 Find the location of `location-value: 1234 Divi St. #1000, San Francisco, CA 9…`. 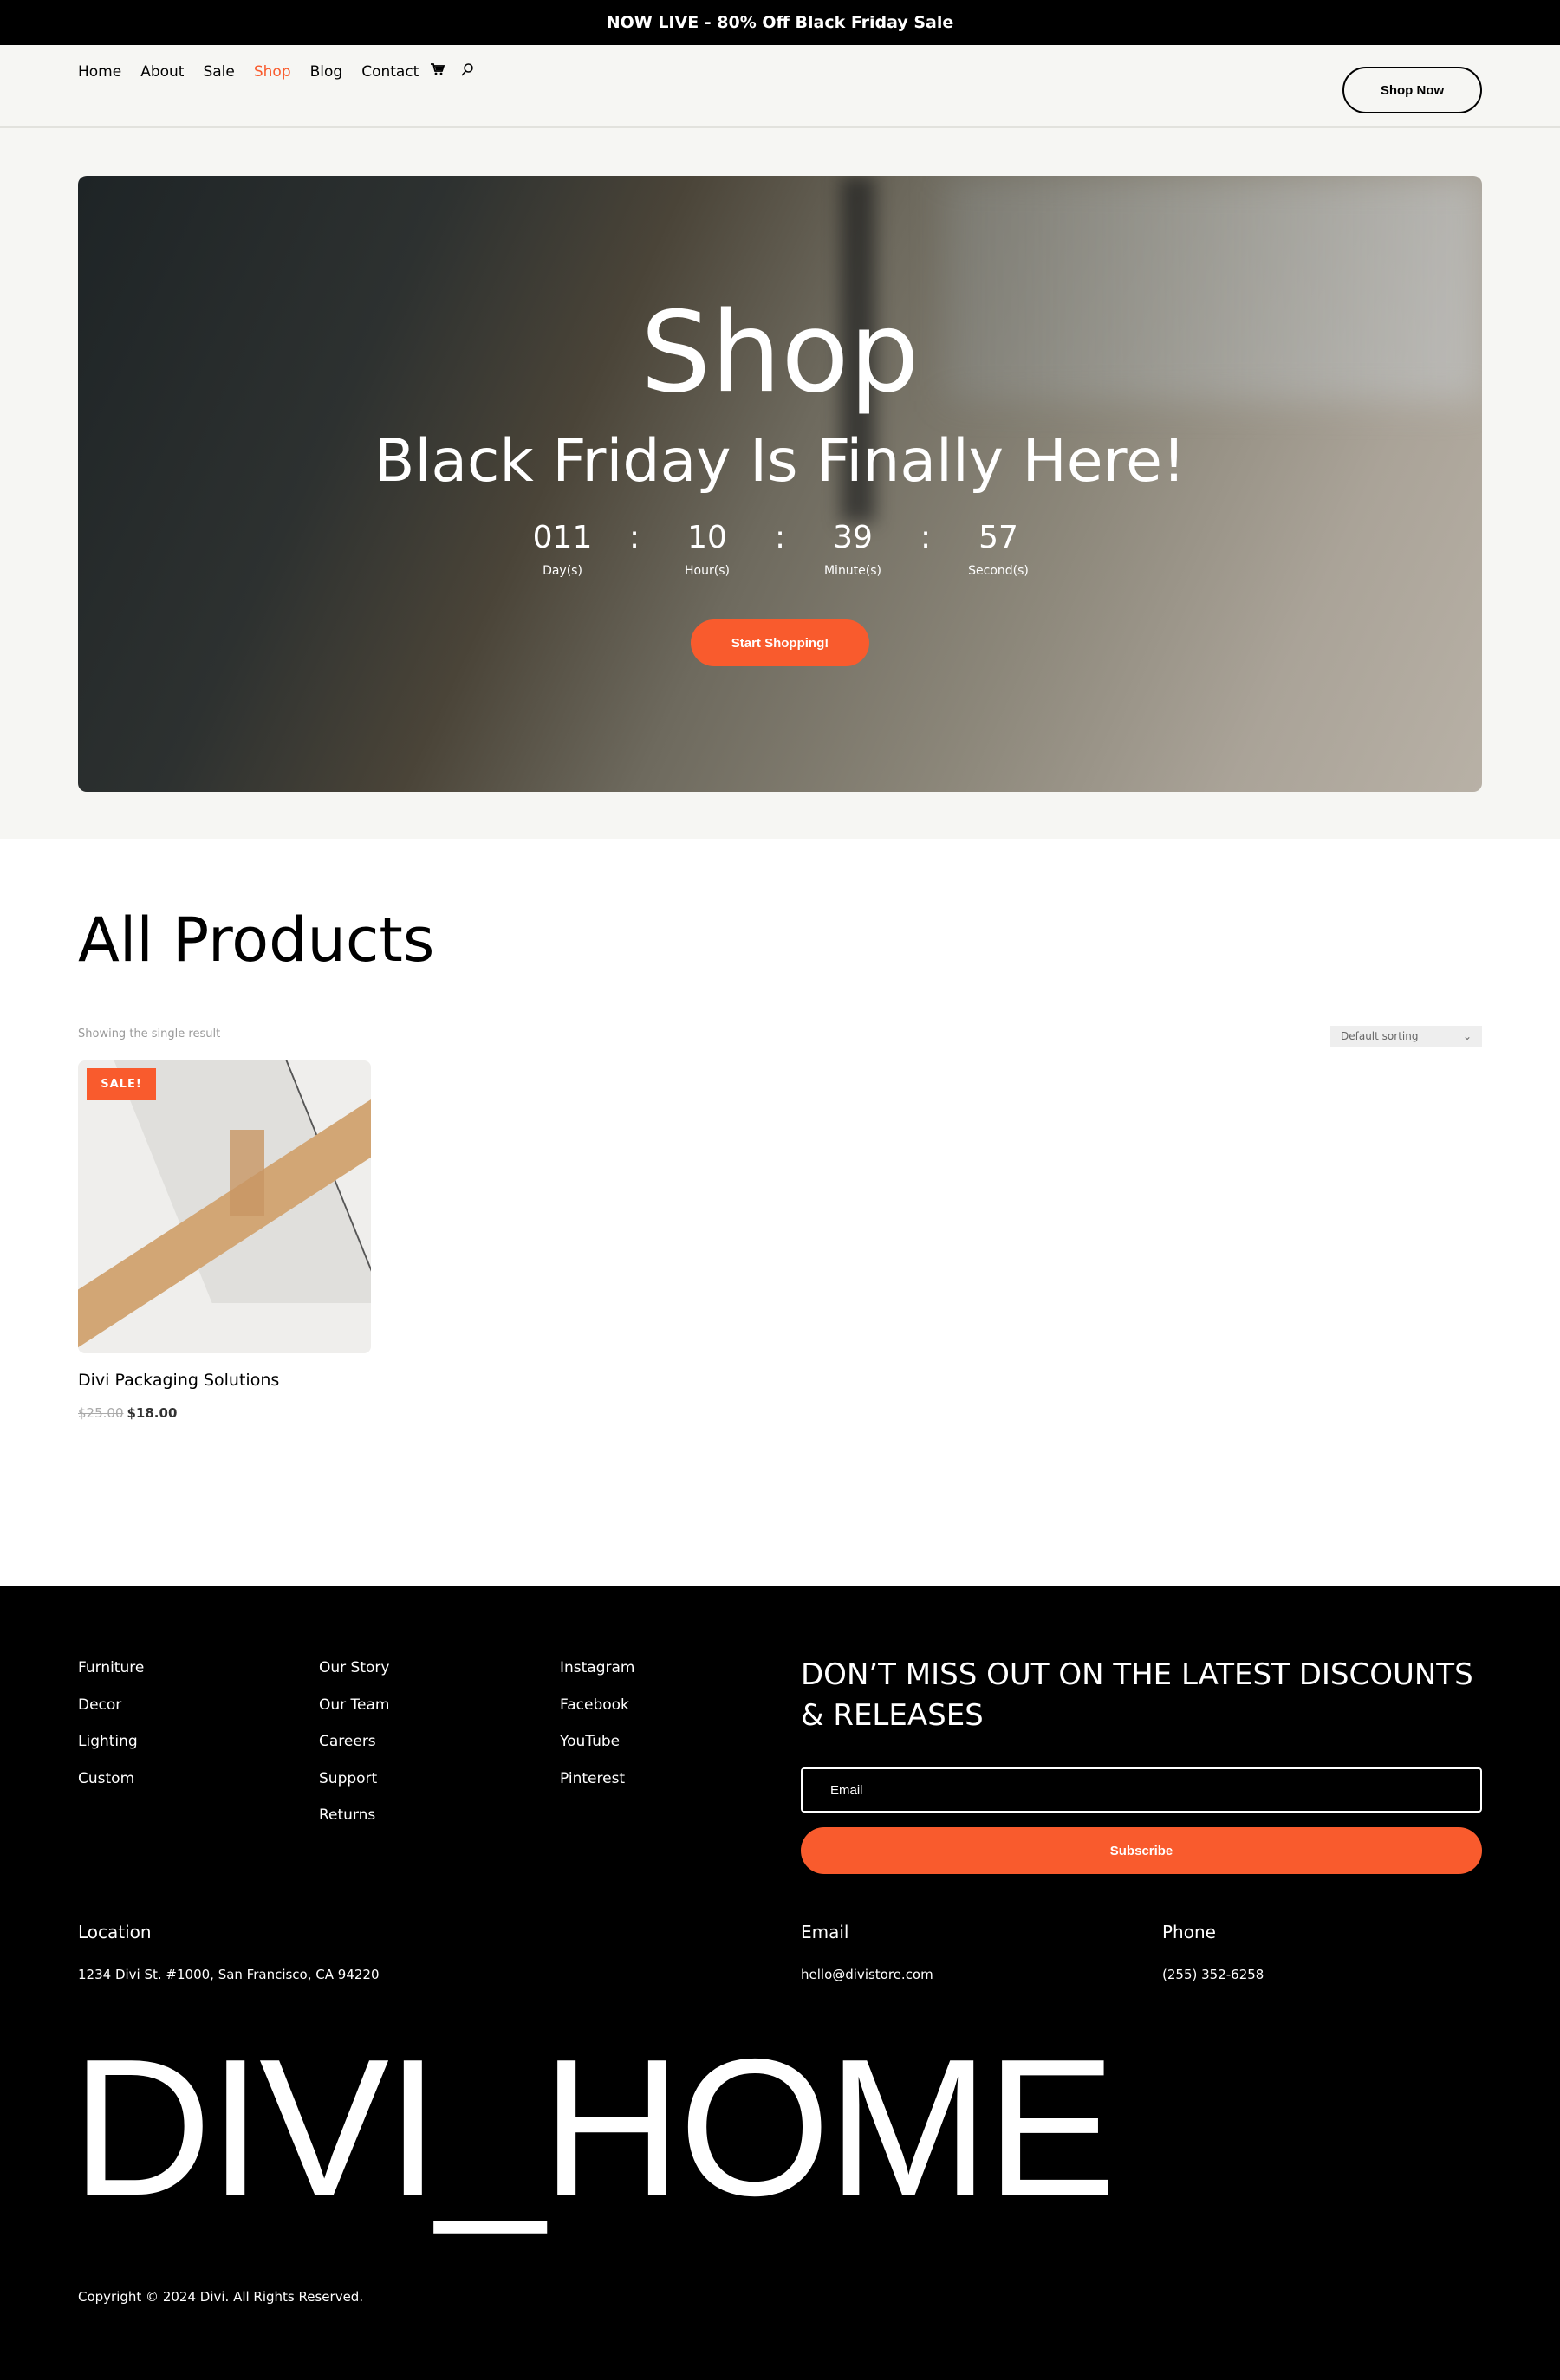

location-value: 1234 Divi St. #1000, San Francisco, CA 9… is located at coordinates (229, 1974).